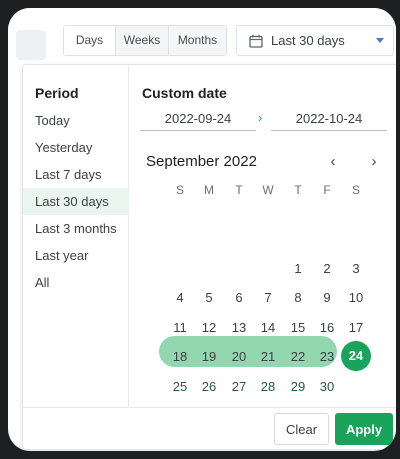  Describe the element at coordinates (209, 356) in the screenshot. I see `calendar-day: 19` at that location.